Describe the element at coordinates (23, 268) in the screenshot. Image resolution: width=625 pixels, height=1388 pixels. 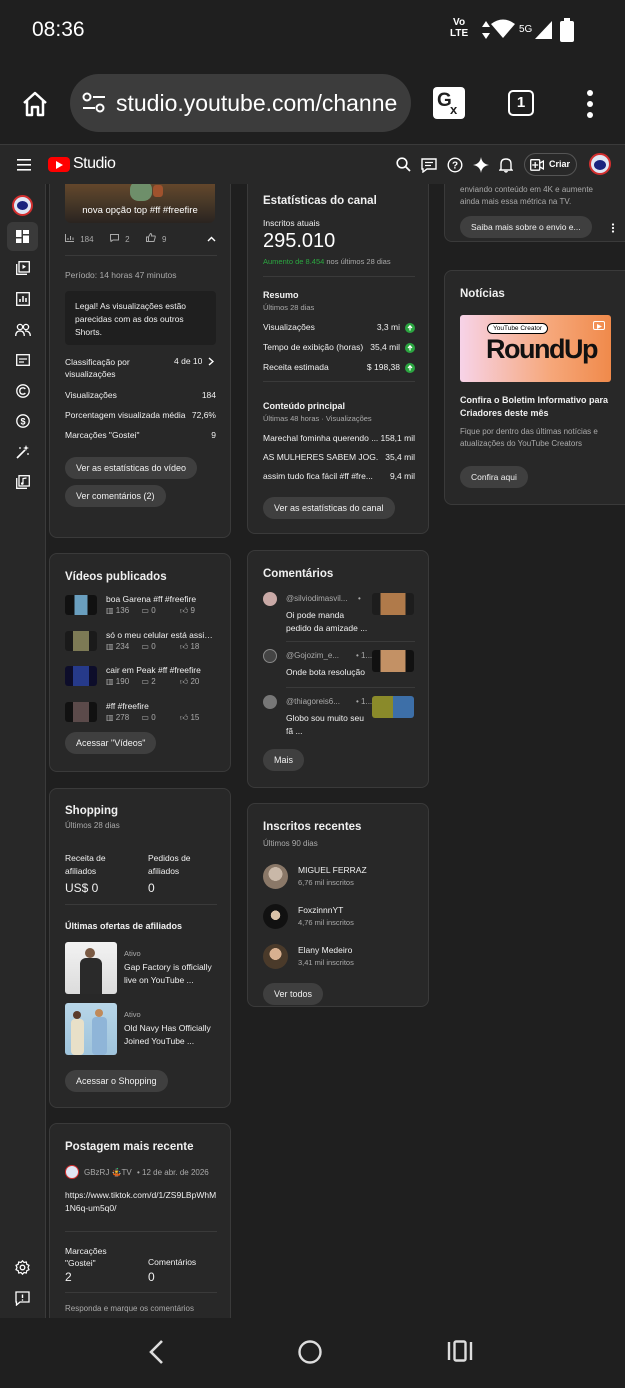
I see `content-icon` at that location.